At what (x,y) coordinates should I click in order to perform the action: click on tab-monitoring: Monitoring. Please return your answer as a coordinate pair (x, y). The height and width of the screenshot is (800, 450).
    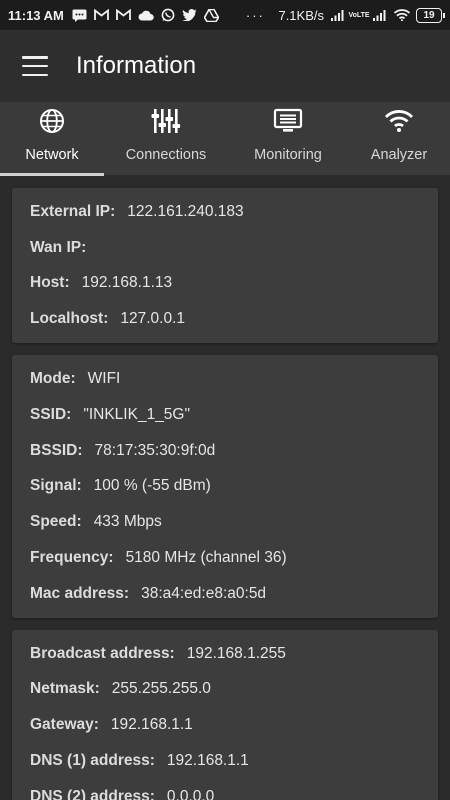
    Looking at the image, I should click on (288, 138).